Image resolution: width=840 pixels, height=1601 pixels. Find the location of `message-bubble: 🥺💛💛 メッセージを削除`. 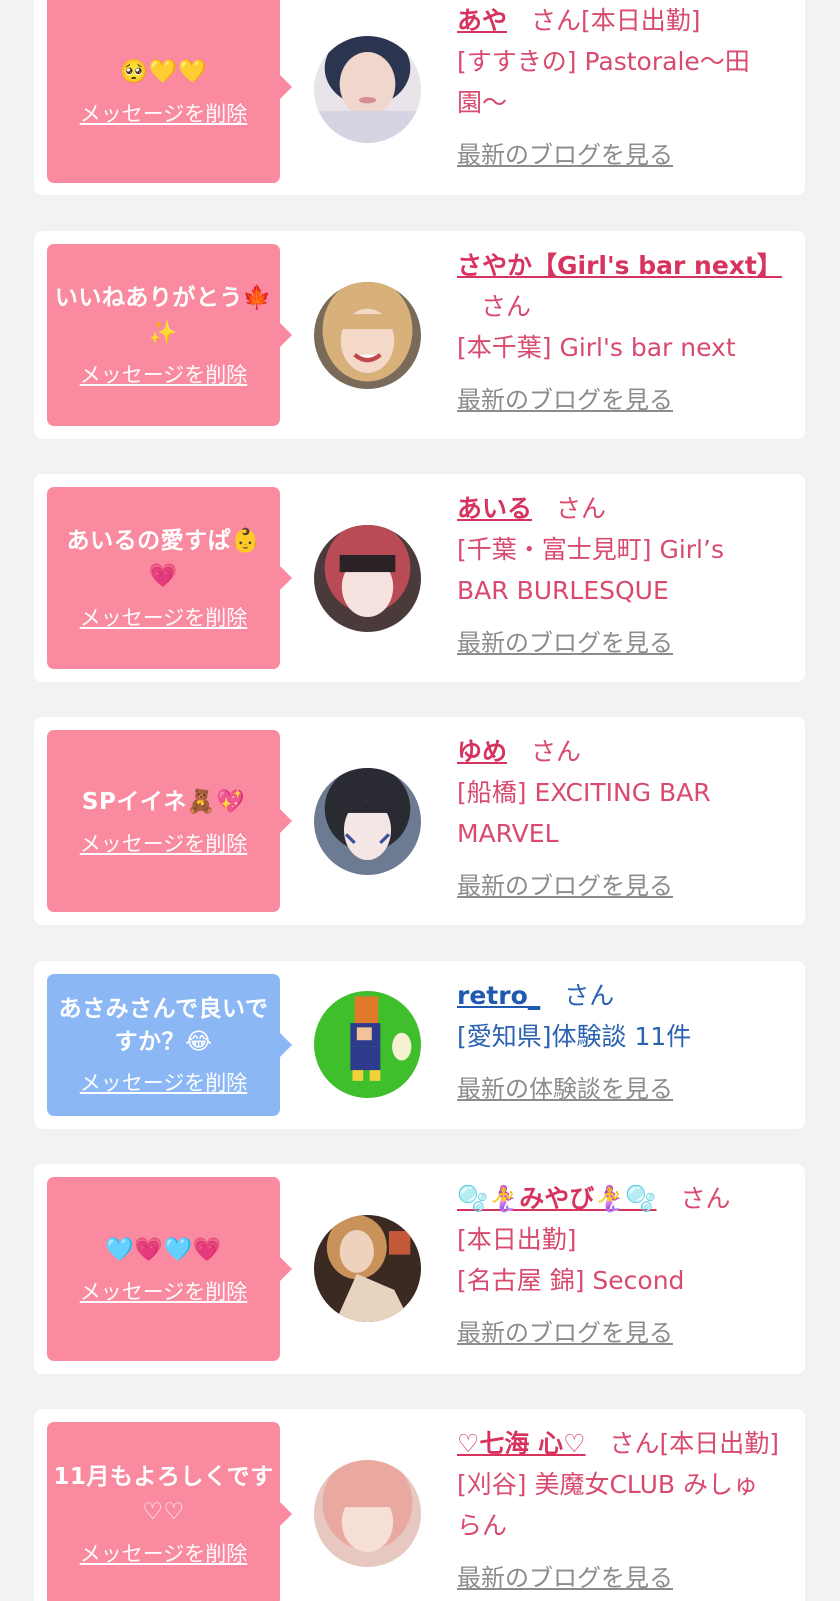

message-bubble: 🥺💛💛 メッセージを削除 is located at coordinates (169, 91).